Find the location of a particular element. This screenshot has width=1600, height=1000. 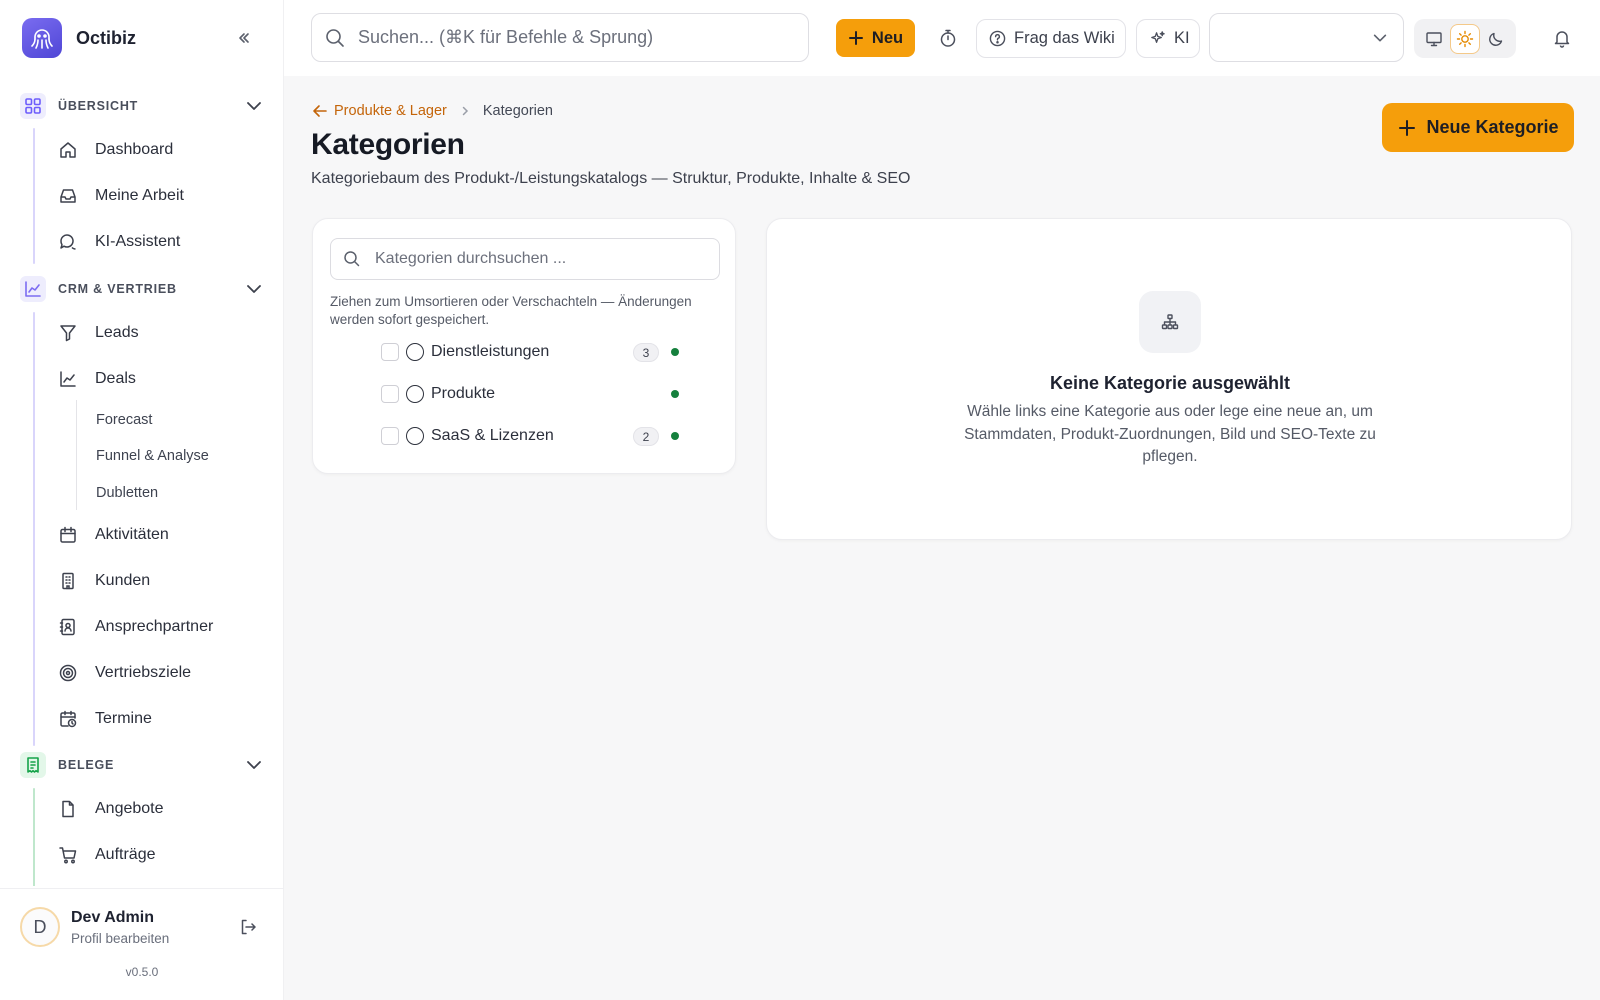

section-belege: BELEGE is located at coordinates (144, 765).